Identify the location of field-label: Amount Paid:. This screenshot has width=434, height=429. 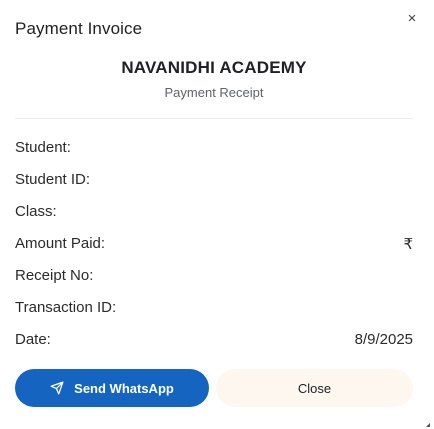
(60, 243).